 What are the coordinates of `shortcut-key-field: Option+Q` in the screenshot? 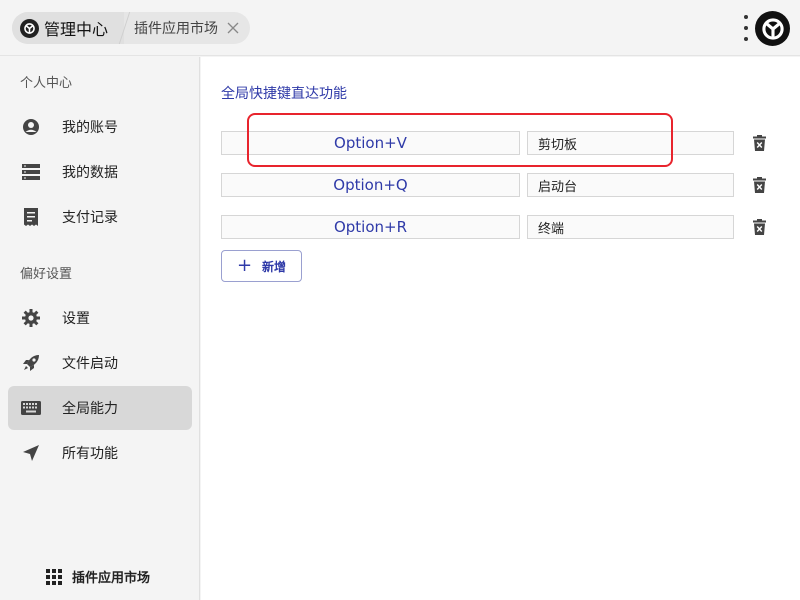 It's located at (370, 185).